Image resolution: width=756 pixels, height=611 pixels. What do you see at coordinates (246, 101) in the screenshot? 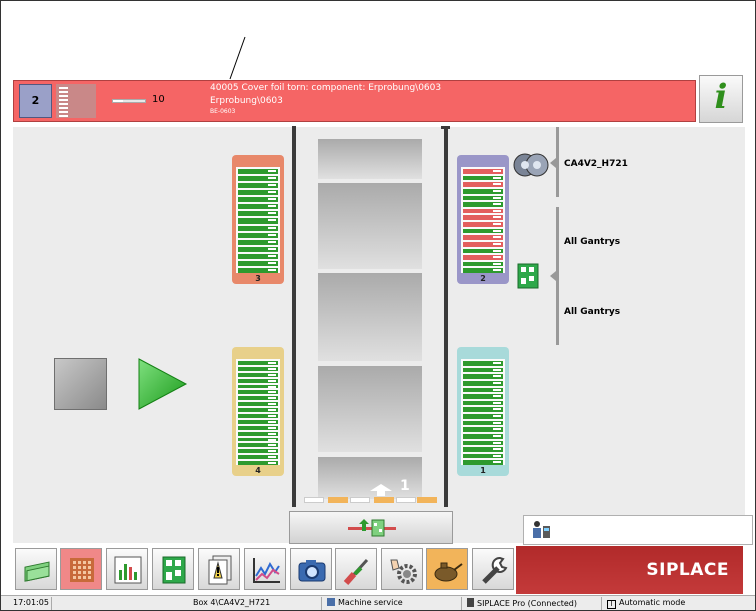
I see `alarm-message-component: Erprobung\0603` at bounding box center [246, 101].